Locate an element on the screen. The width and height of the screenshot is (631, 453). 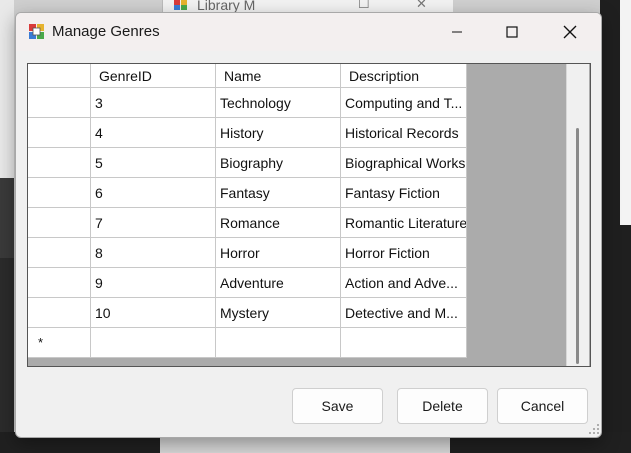
new-row-cell-name is located at coordinates (278, 343).